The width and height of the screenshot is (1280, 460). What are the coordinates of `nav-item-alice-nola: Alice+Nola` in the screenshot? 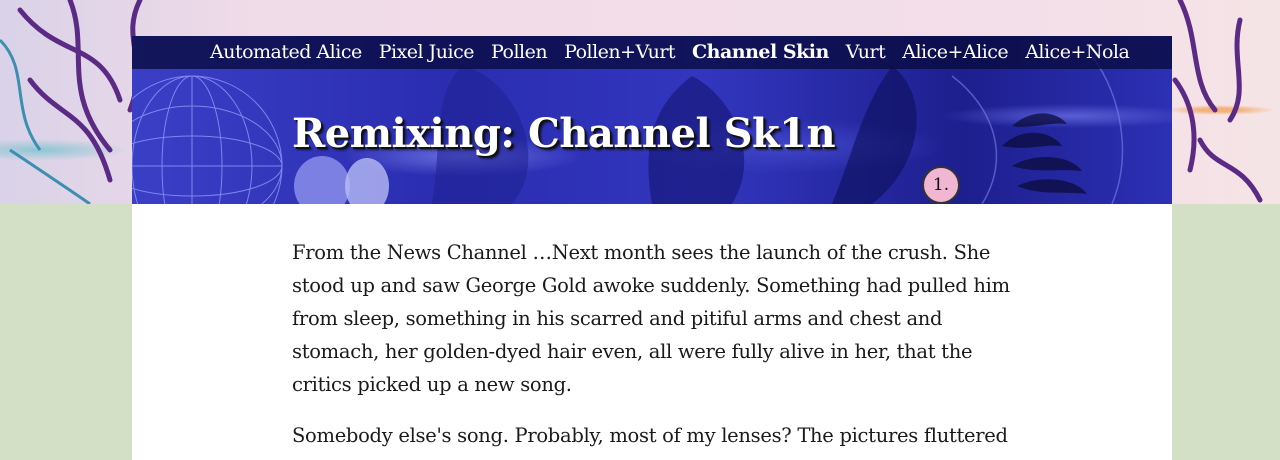 It's located at (1077, 52).